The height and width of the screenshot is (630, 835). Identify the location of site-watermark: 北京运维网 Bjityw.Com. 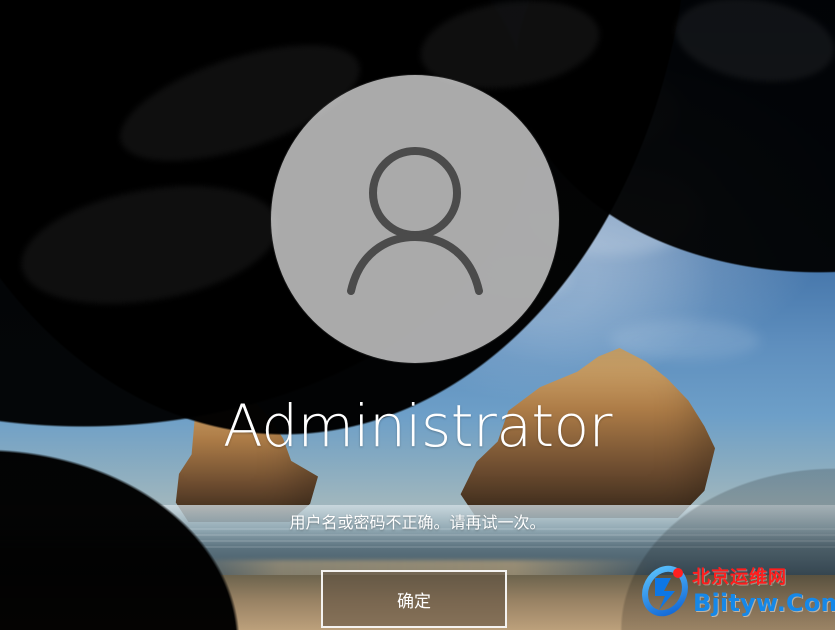
(736, 591).